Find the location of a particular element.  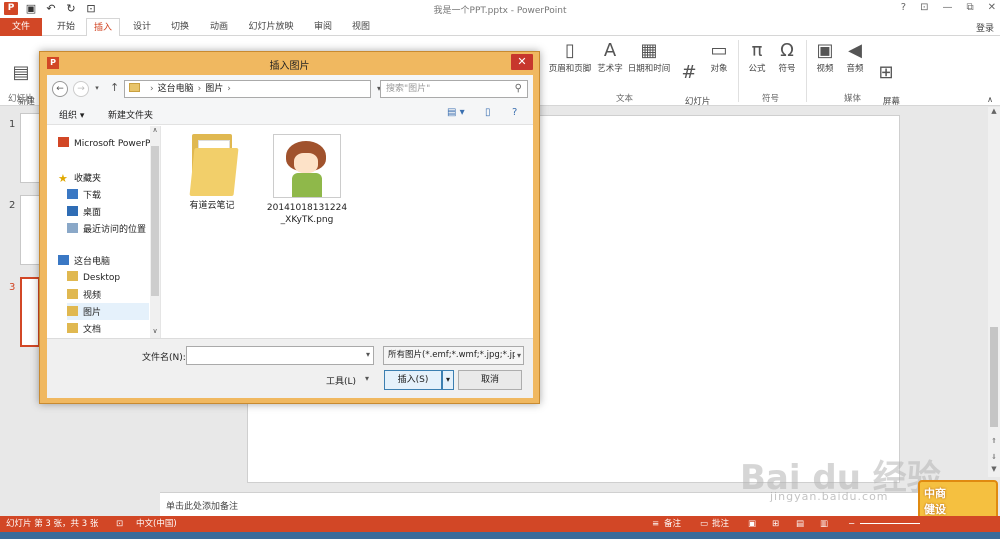

up-folder-icon: ↑ is located at coordinates (114, 87).